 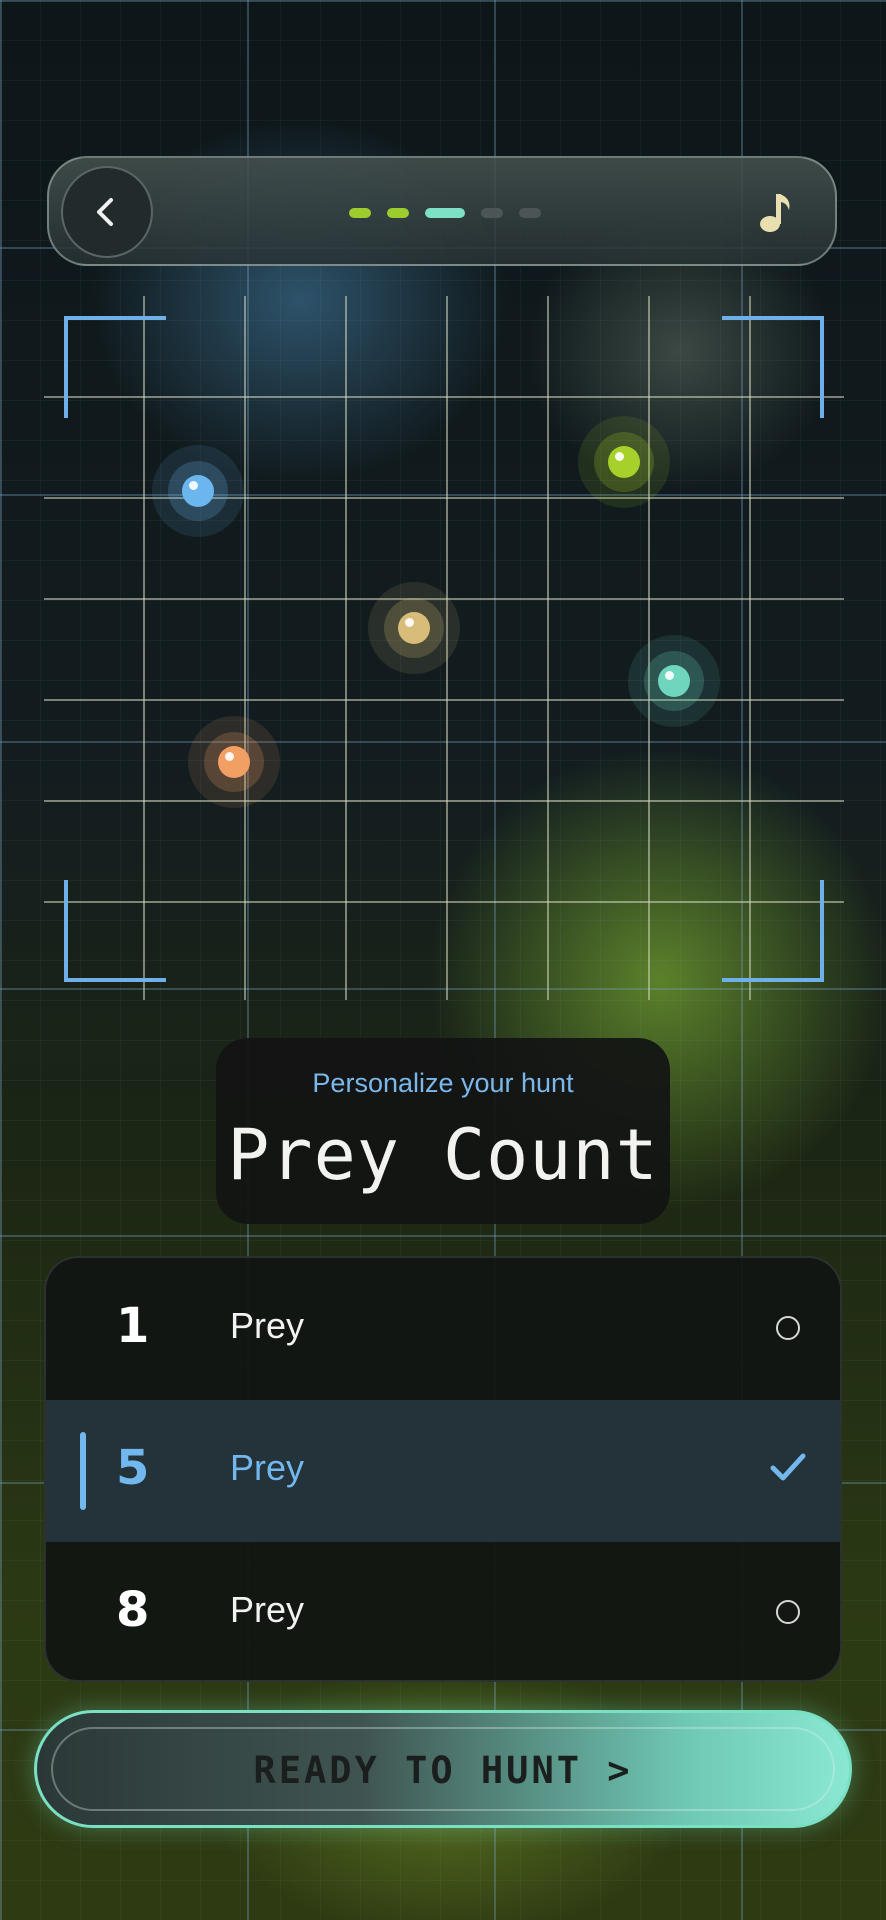 I want to click on checkmark-icon, so click(x=788, y=1467).